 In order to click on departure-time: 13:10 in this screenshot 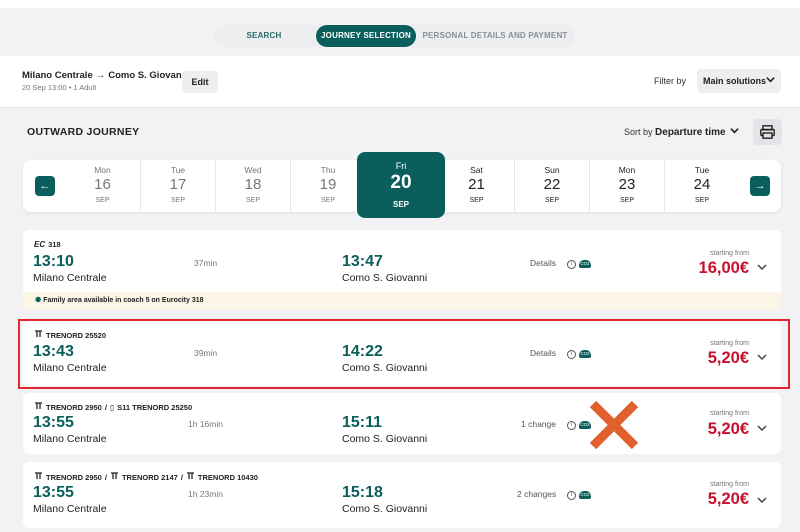, I will do `click(53, 261)`.